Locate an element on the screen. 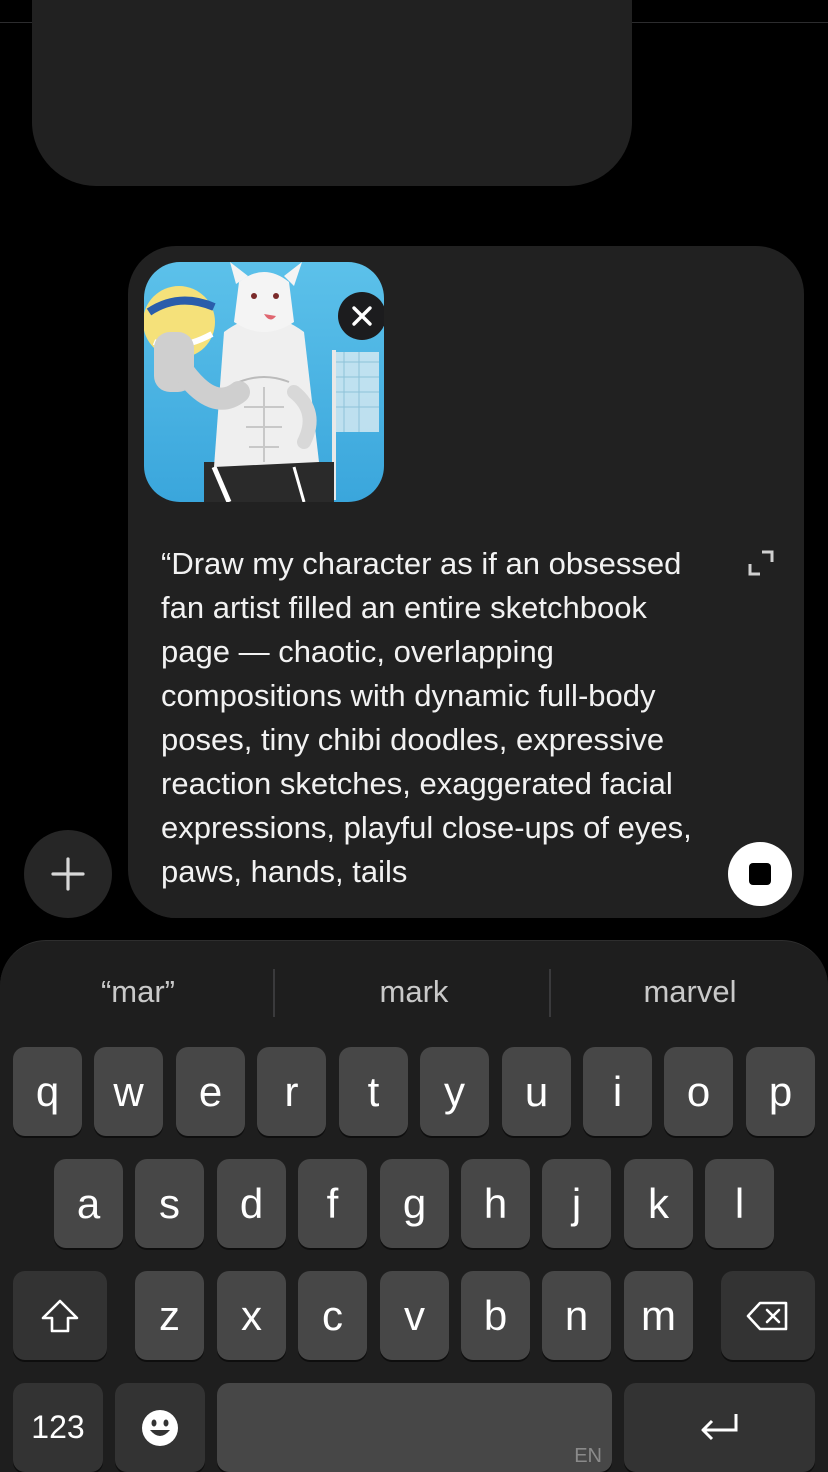 This screenshot has width=828, height=1472. key-v: v is located at coordinates (414, 1315).